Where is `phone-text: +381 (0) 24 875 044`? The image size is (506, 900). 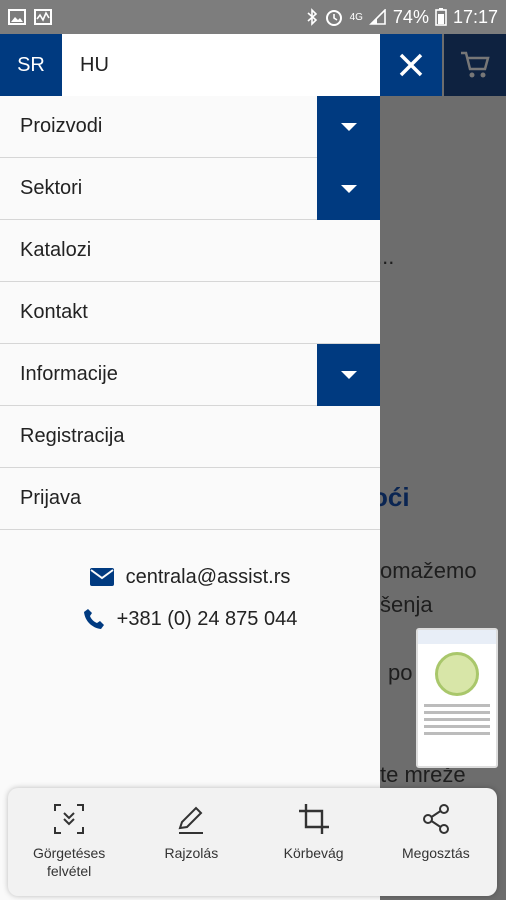
phone-text: +381 (0) 24 875 044 is located at coordinates (207, 618).